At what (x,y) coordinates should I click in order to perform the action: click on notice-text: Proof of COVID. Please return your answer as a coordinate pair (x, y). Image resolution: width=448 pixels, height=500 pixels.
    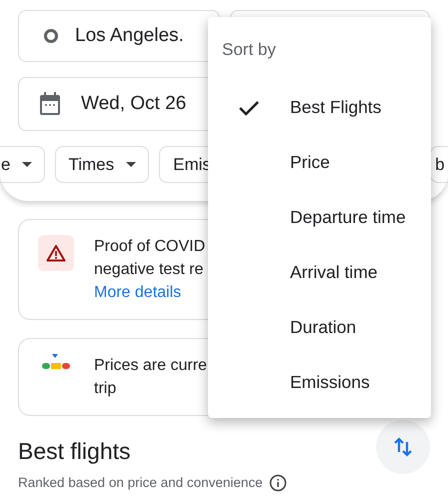
    Looking at the image, I should click on (150, 247).